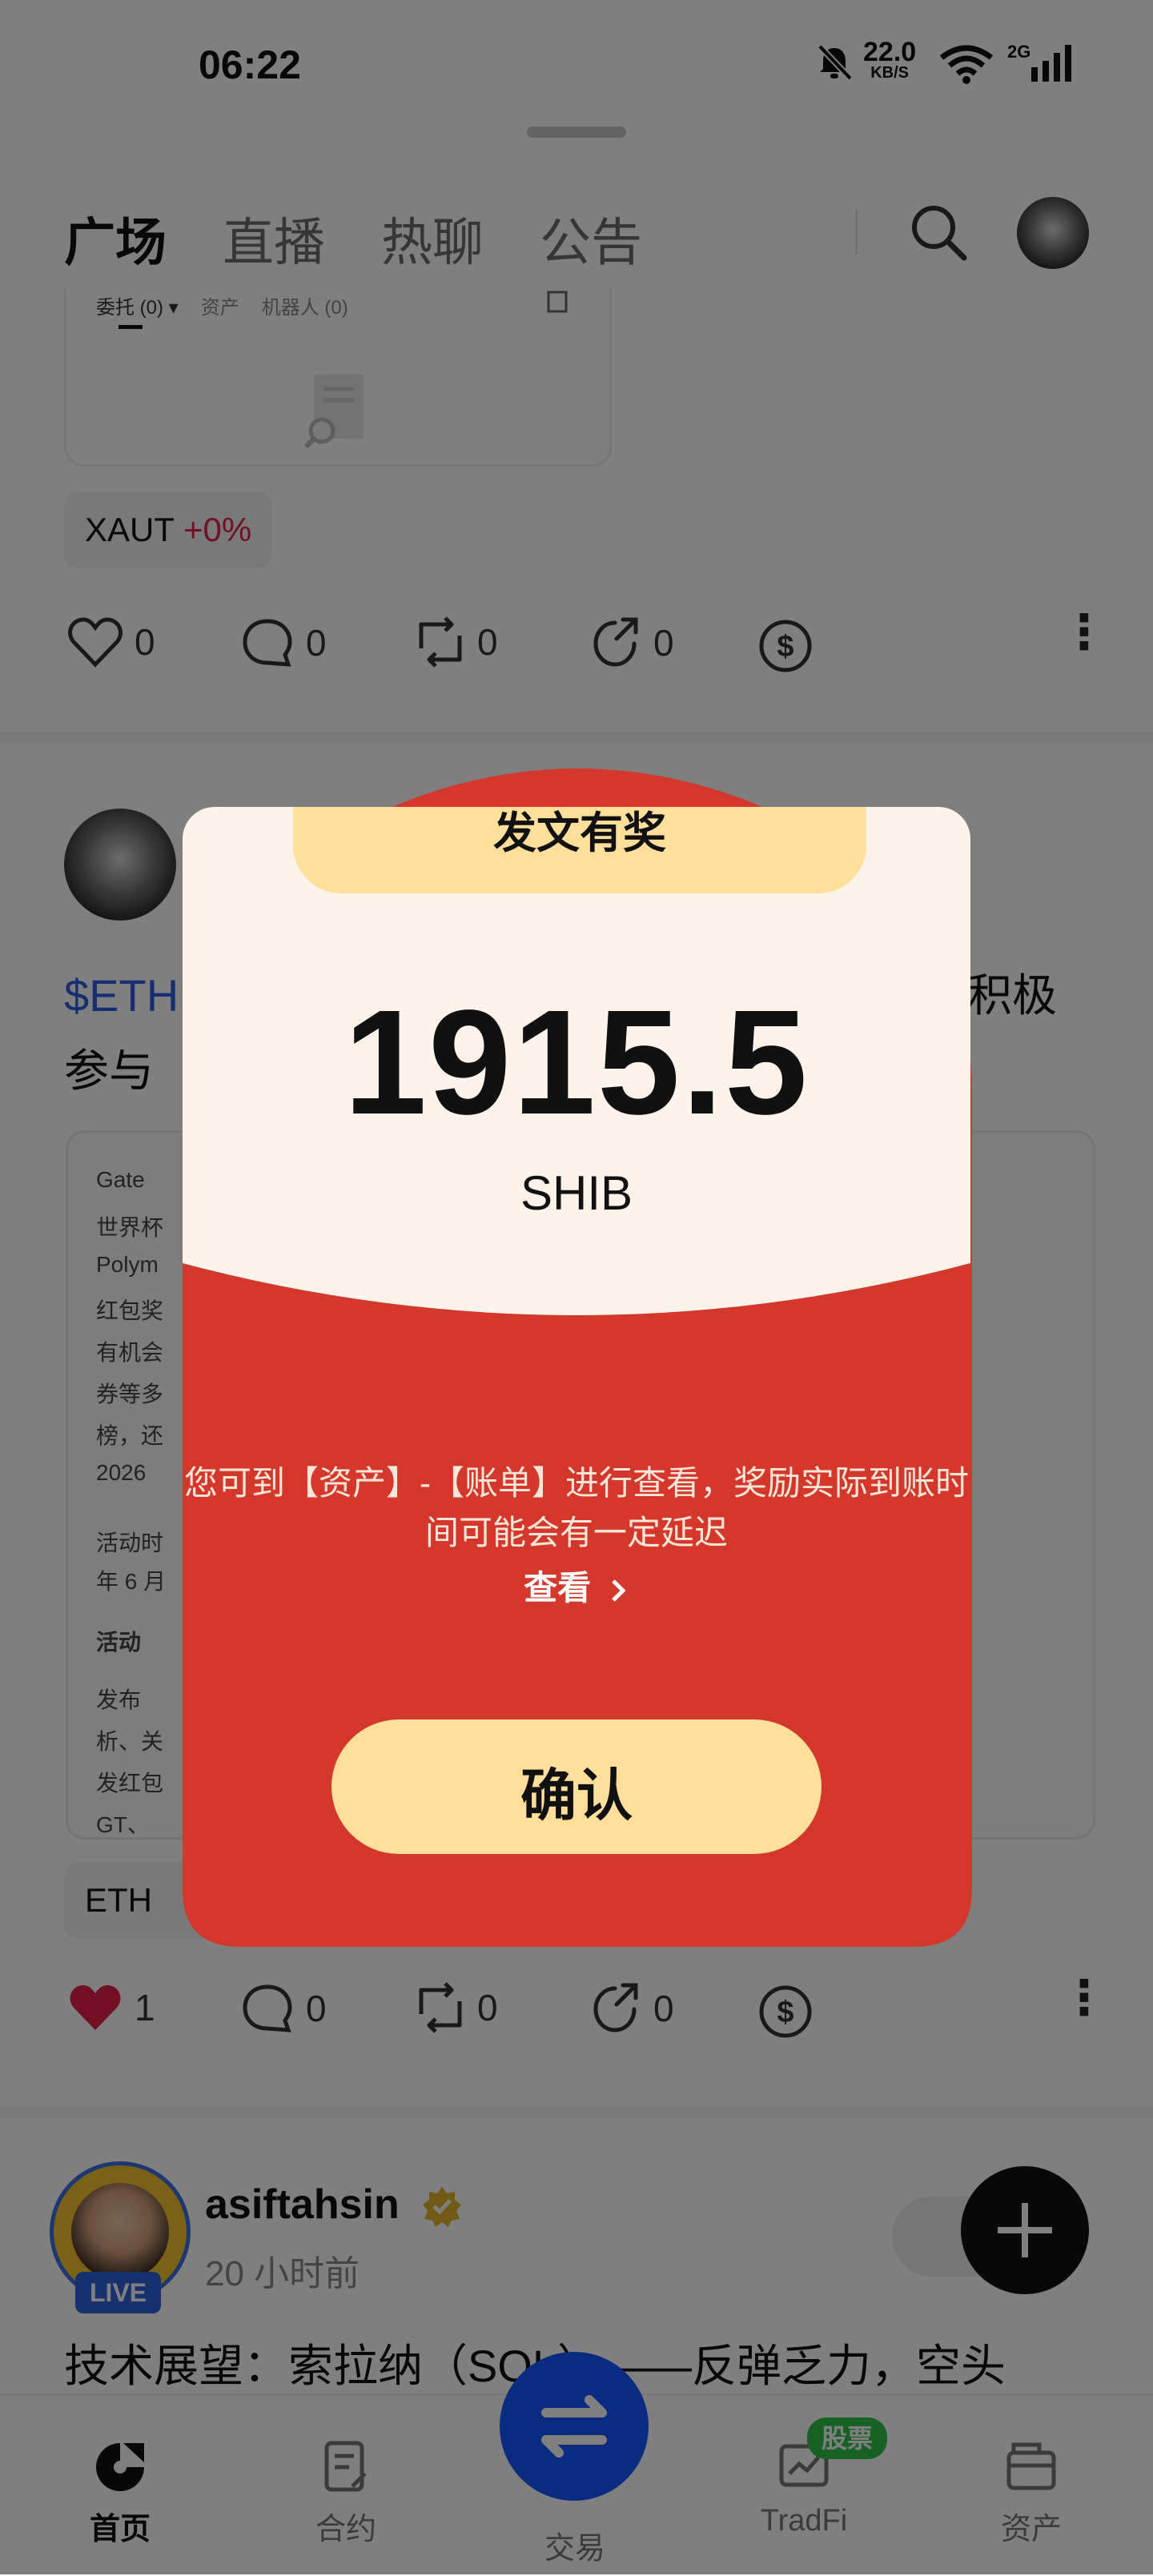  Describe the element at coordinates (576, 1508) in the screenshot. I see `reward-description: 您可到【资产】-【账单】进行查看，奖励实际到账时间可能会有一定延迟` at that location.